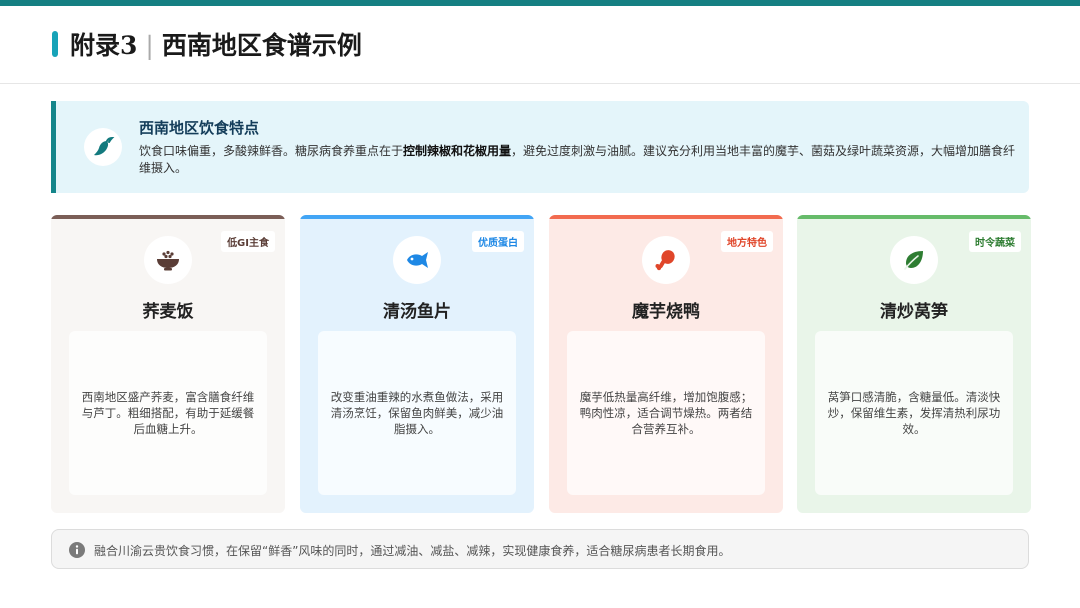 The image size is (1080, 608). Describe the element at coordinates (104, 45) in the screenshot. I see `appendix-label: 附录3` at that location.